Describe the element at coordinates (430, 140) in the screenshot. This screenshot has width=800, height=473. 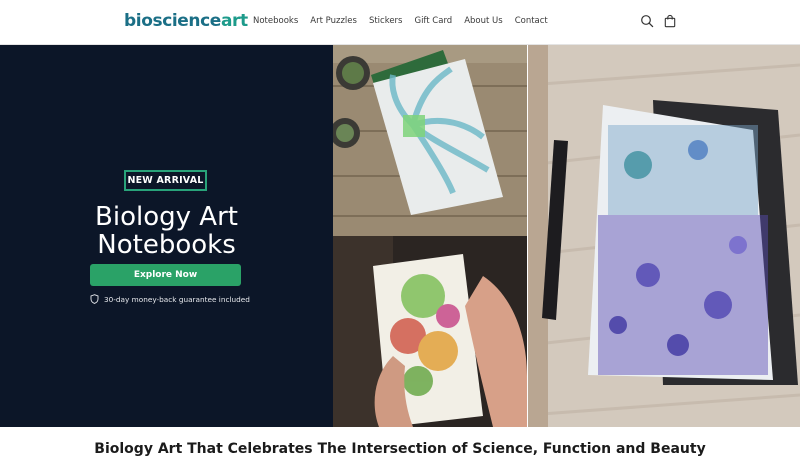
I see `notebook-photo-flower` at that location.